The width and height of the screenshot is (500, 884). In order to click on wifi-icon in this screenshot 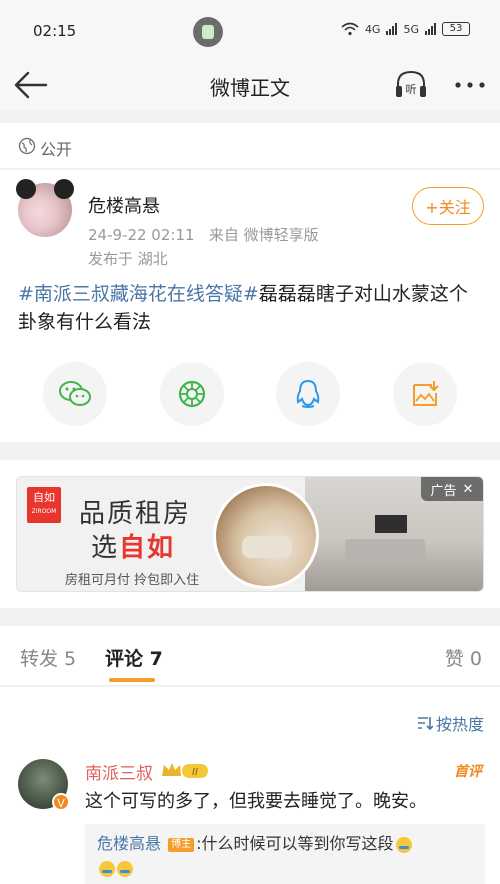, I will do `click(350, 29)`.